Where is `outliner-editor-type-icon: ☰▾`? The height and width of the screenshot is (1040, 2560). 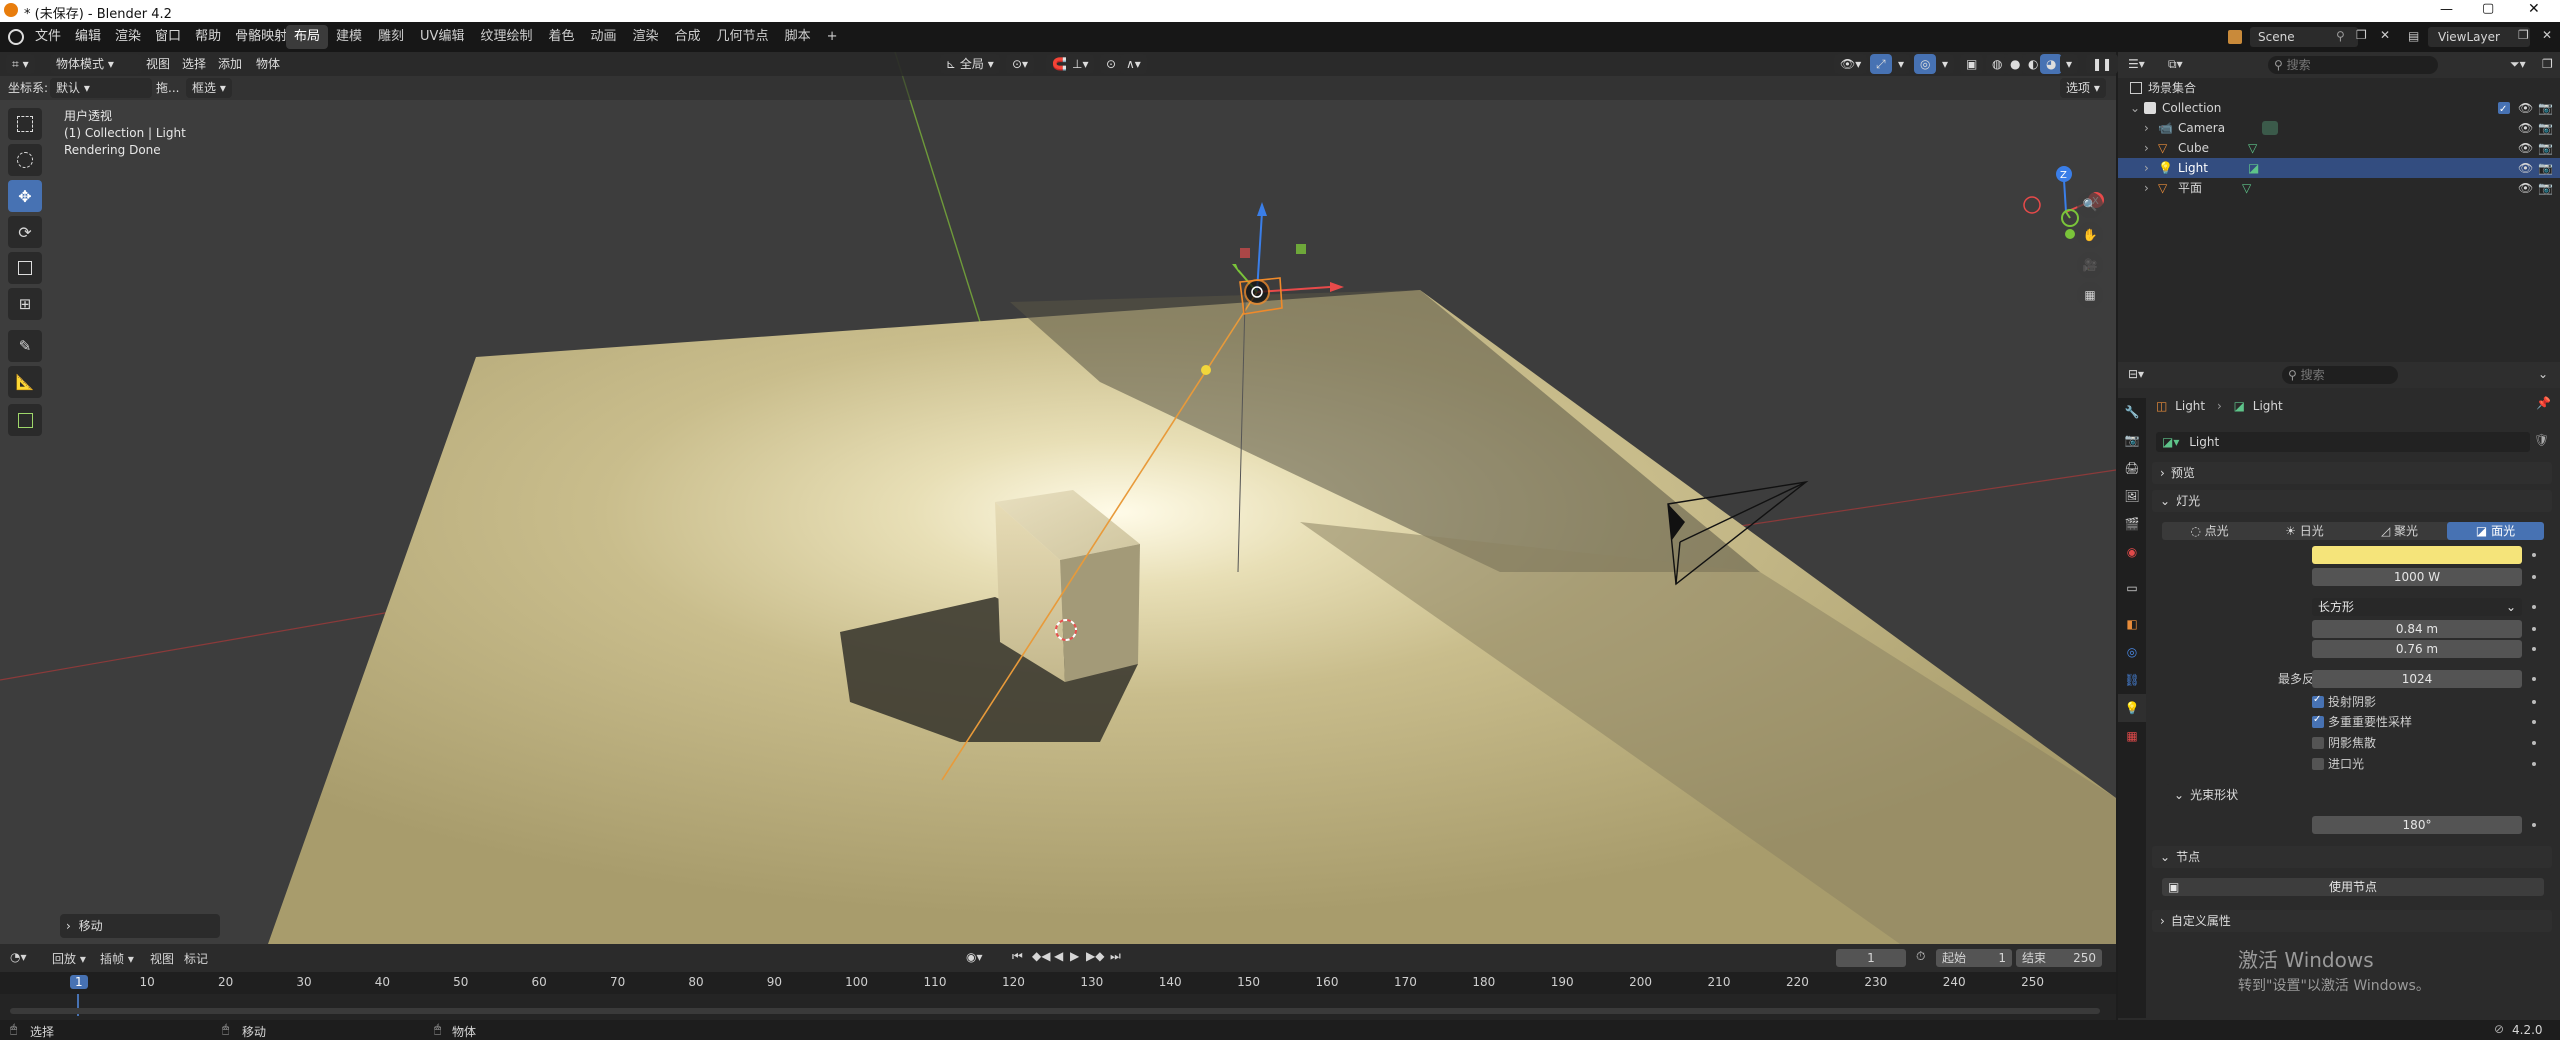
outliner-editor-type-icon: ☰▾ is located at coordinates (2136, 64).